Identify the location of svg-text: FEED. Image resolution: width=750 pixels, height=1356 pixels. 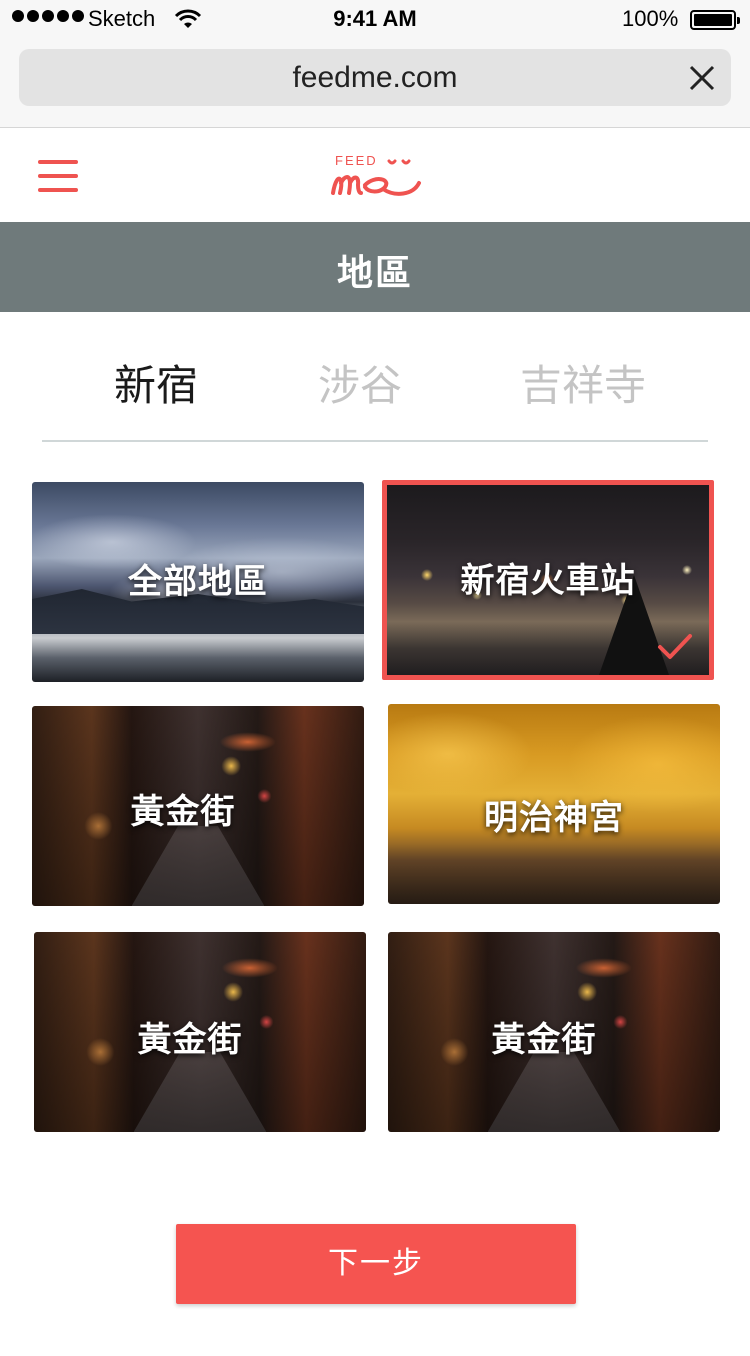
(356, 160).